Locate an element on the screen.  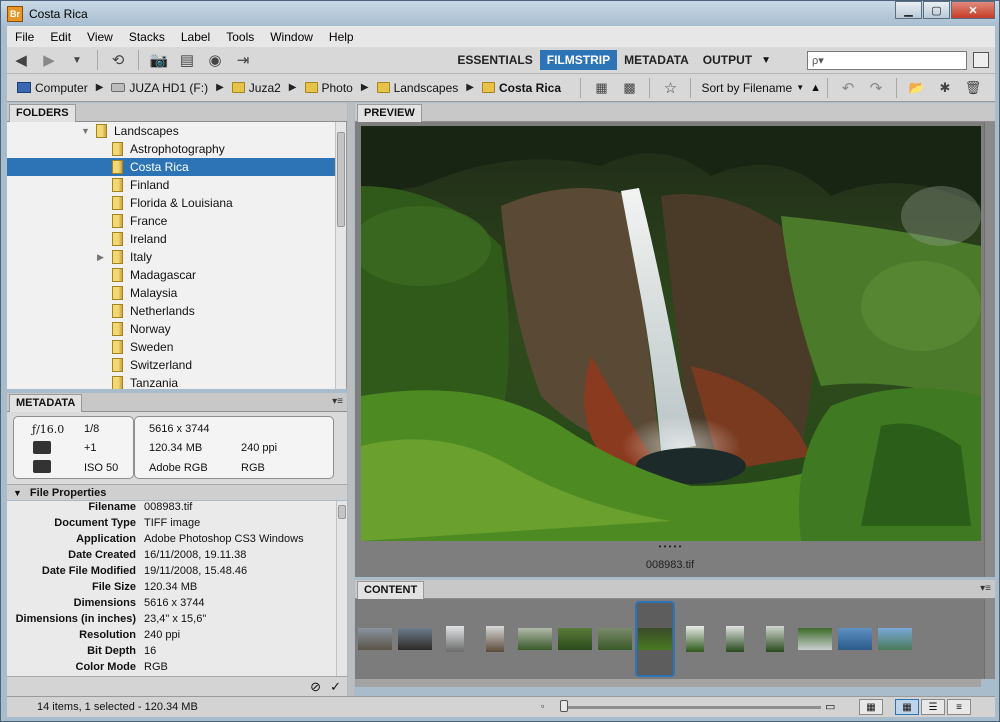
file-properties-header: ▼ File Properties is located at coordinates (177, 492).